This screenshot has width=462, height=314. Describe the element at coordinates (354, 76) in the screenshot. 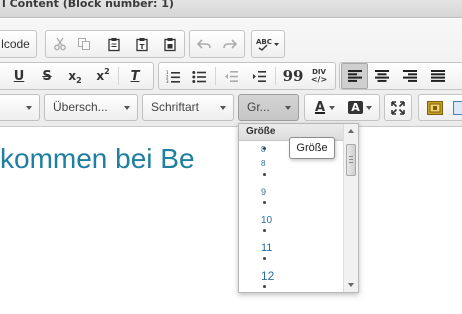

I see `align-left-icon` at that location.